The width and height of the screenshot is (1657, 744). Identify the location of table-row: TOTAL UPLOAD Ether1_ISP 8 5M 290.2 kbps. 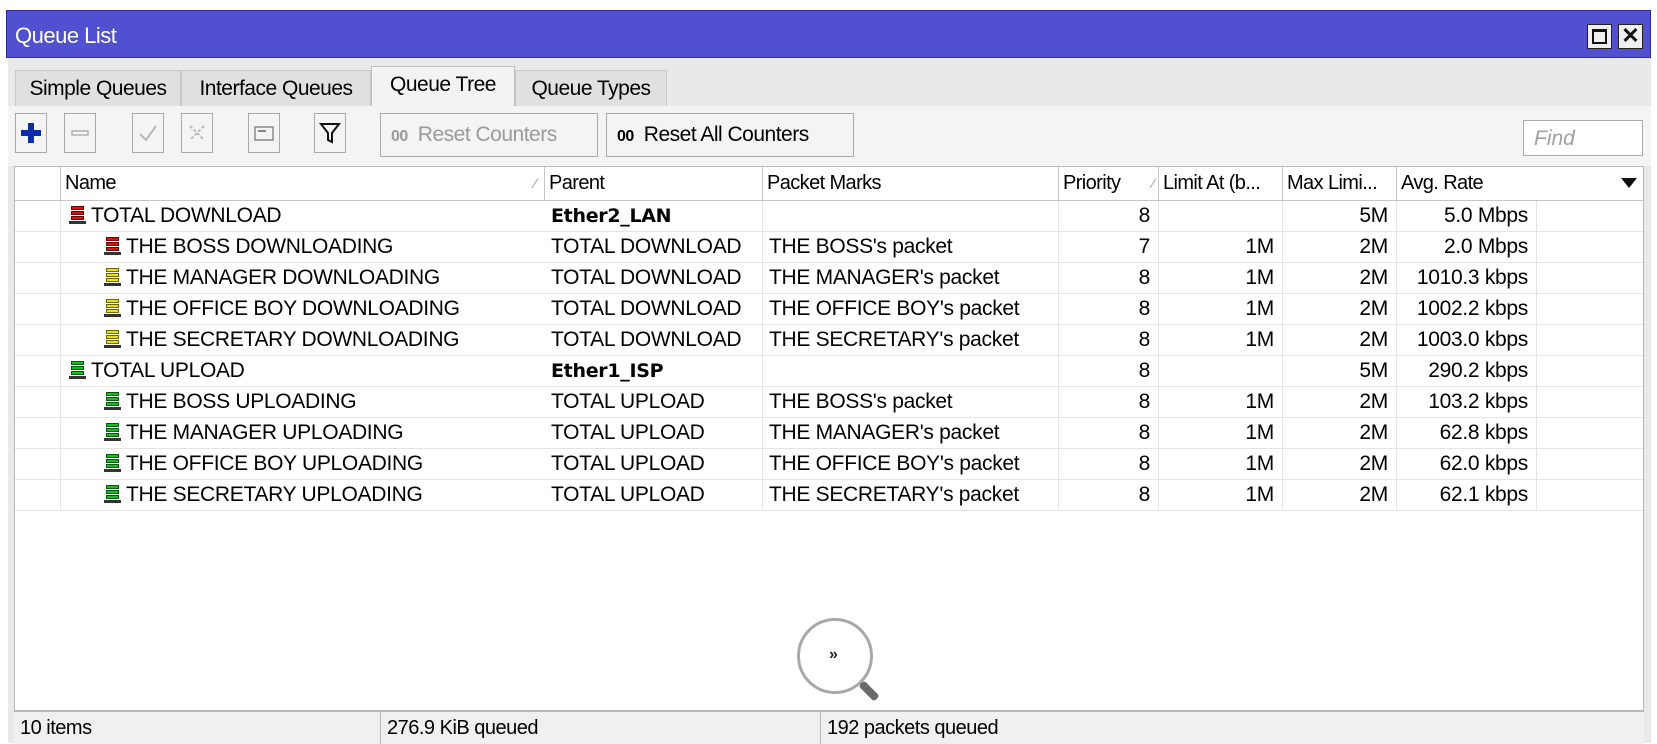
(829, 371).